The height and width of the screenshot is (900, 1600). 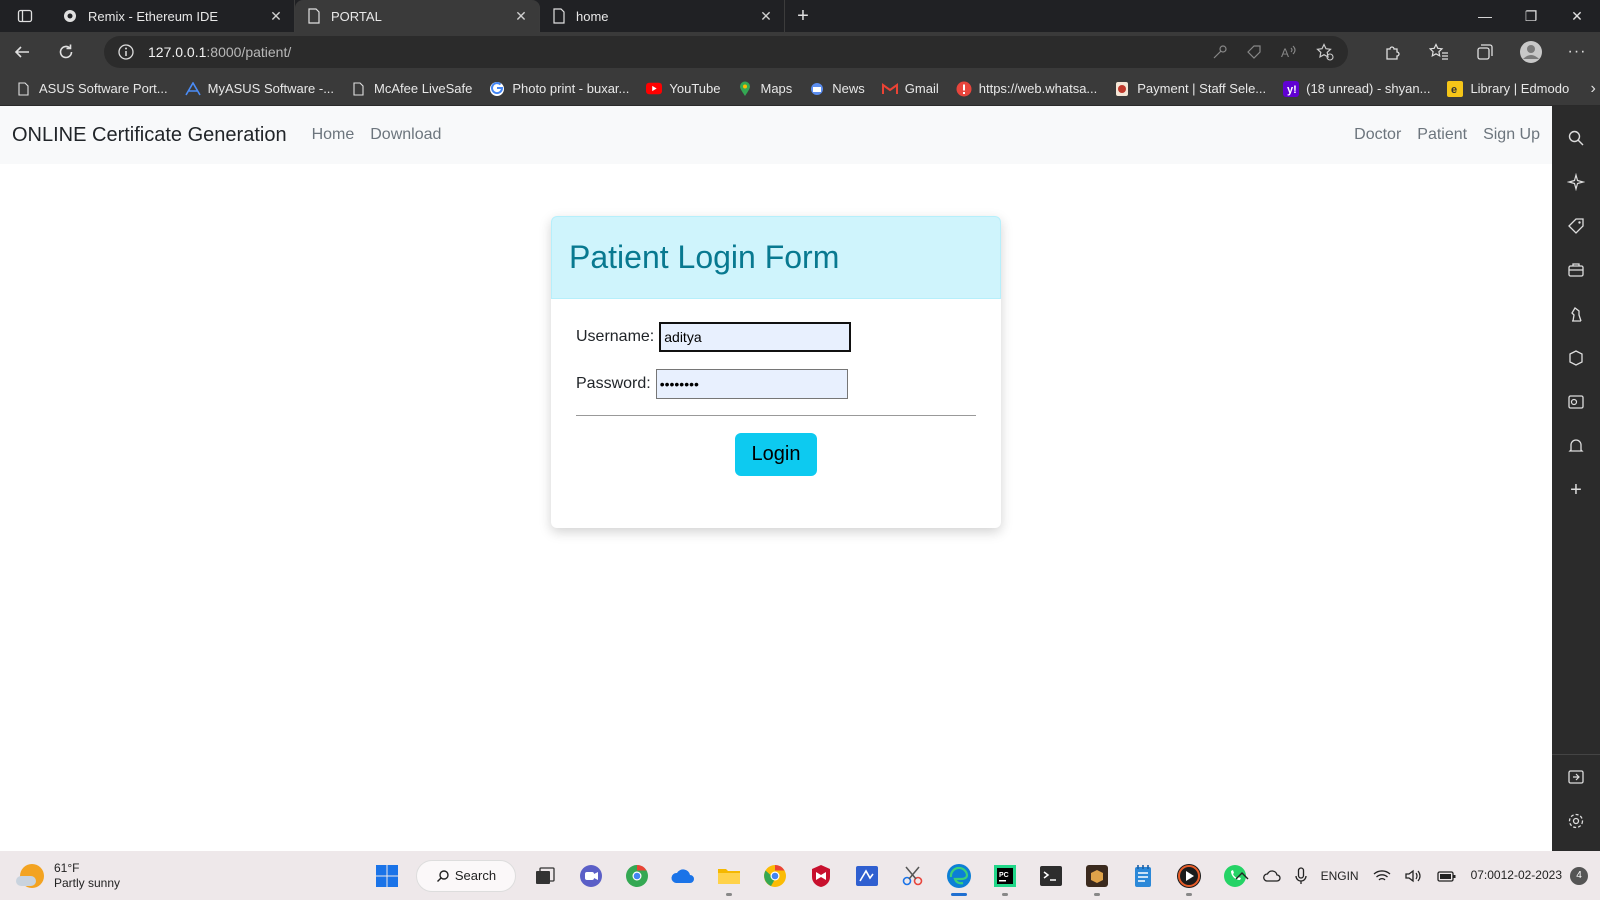 What do you see at coordinates (803, 16) in the screenshot?
I see `new-tab-button: +` at bounding box center [803, 16].